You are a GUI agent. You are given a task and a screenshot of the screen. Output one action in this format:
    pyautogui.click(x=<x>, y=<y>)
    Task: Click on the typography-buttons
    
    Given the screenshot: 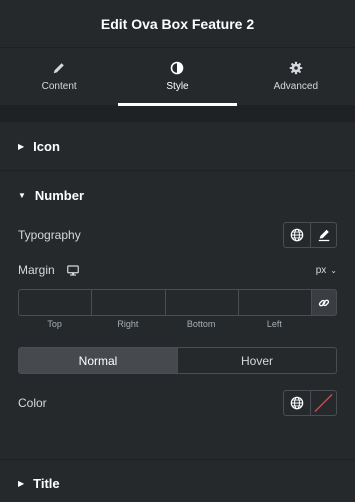 What is the action you would take?
    pyautogui.click(x=310, y=235)
    